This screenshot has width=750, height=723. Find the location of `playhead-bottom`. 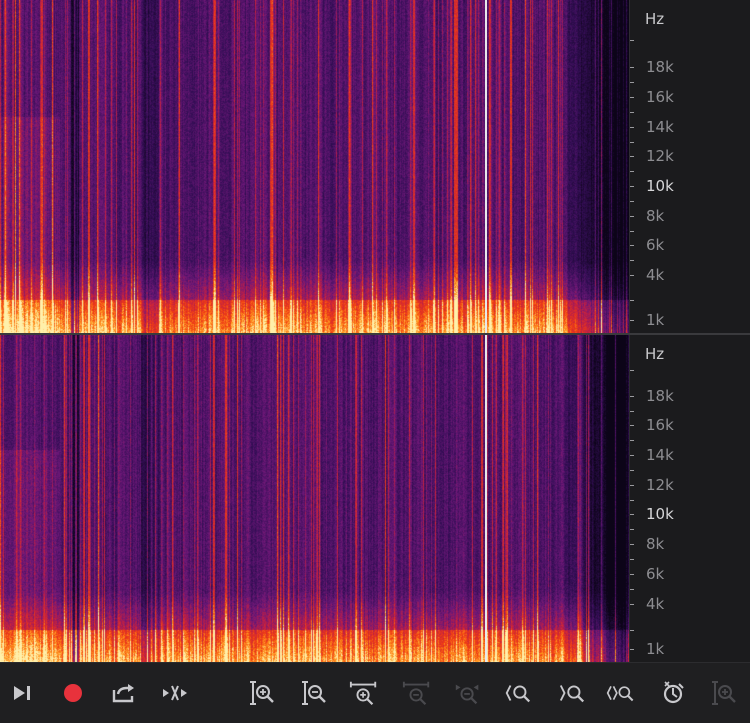

playhead-bottom is located at coordinates (486, 498).